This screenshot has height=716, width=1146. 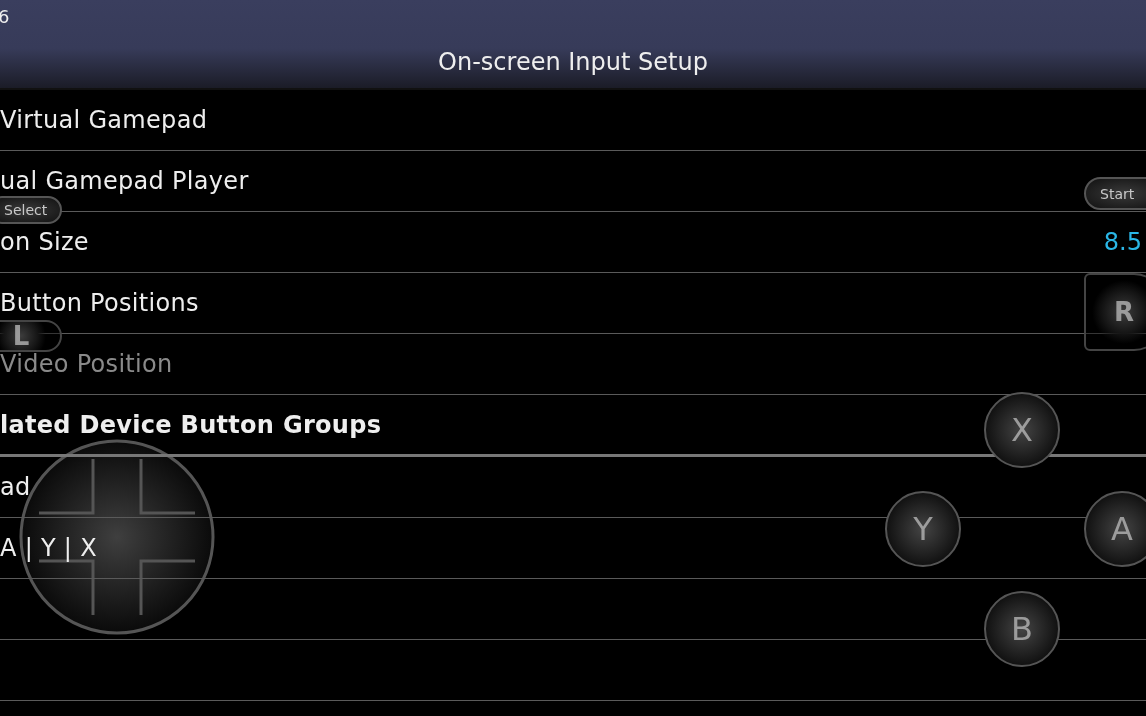 I want to click on section-header: lated Device Button Groups, so click(x=191, y=424).